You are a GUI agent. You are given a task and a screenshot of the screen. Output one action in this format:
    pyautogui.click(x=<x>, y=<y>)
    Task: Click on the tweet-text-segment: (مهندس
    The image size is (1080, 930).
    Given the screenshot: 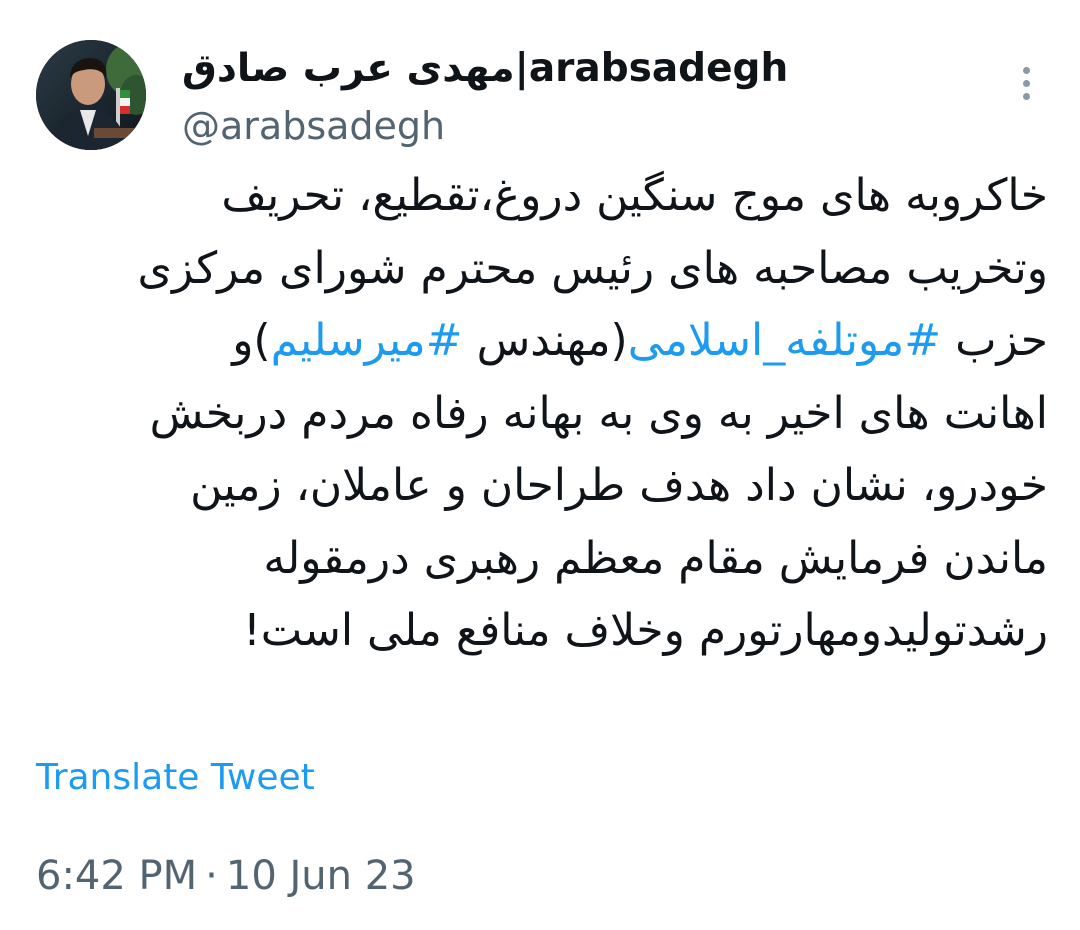 What is the action you would take?
    pyautogui.click(x=545, y=340)
    